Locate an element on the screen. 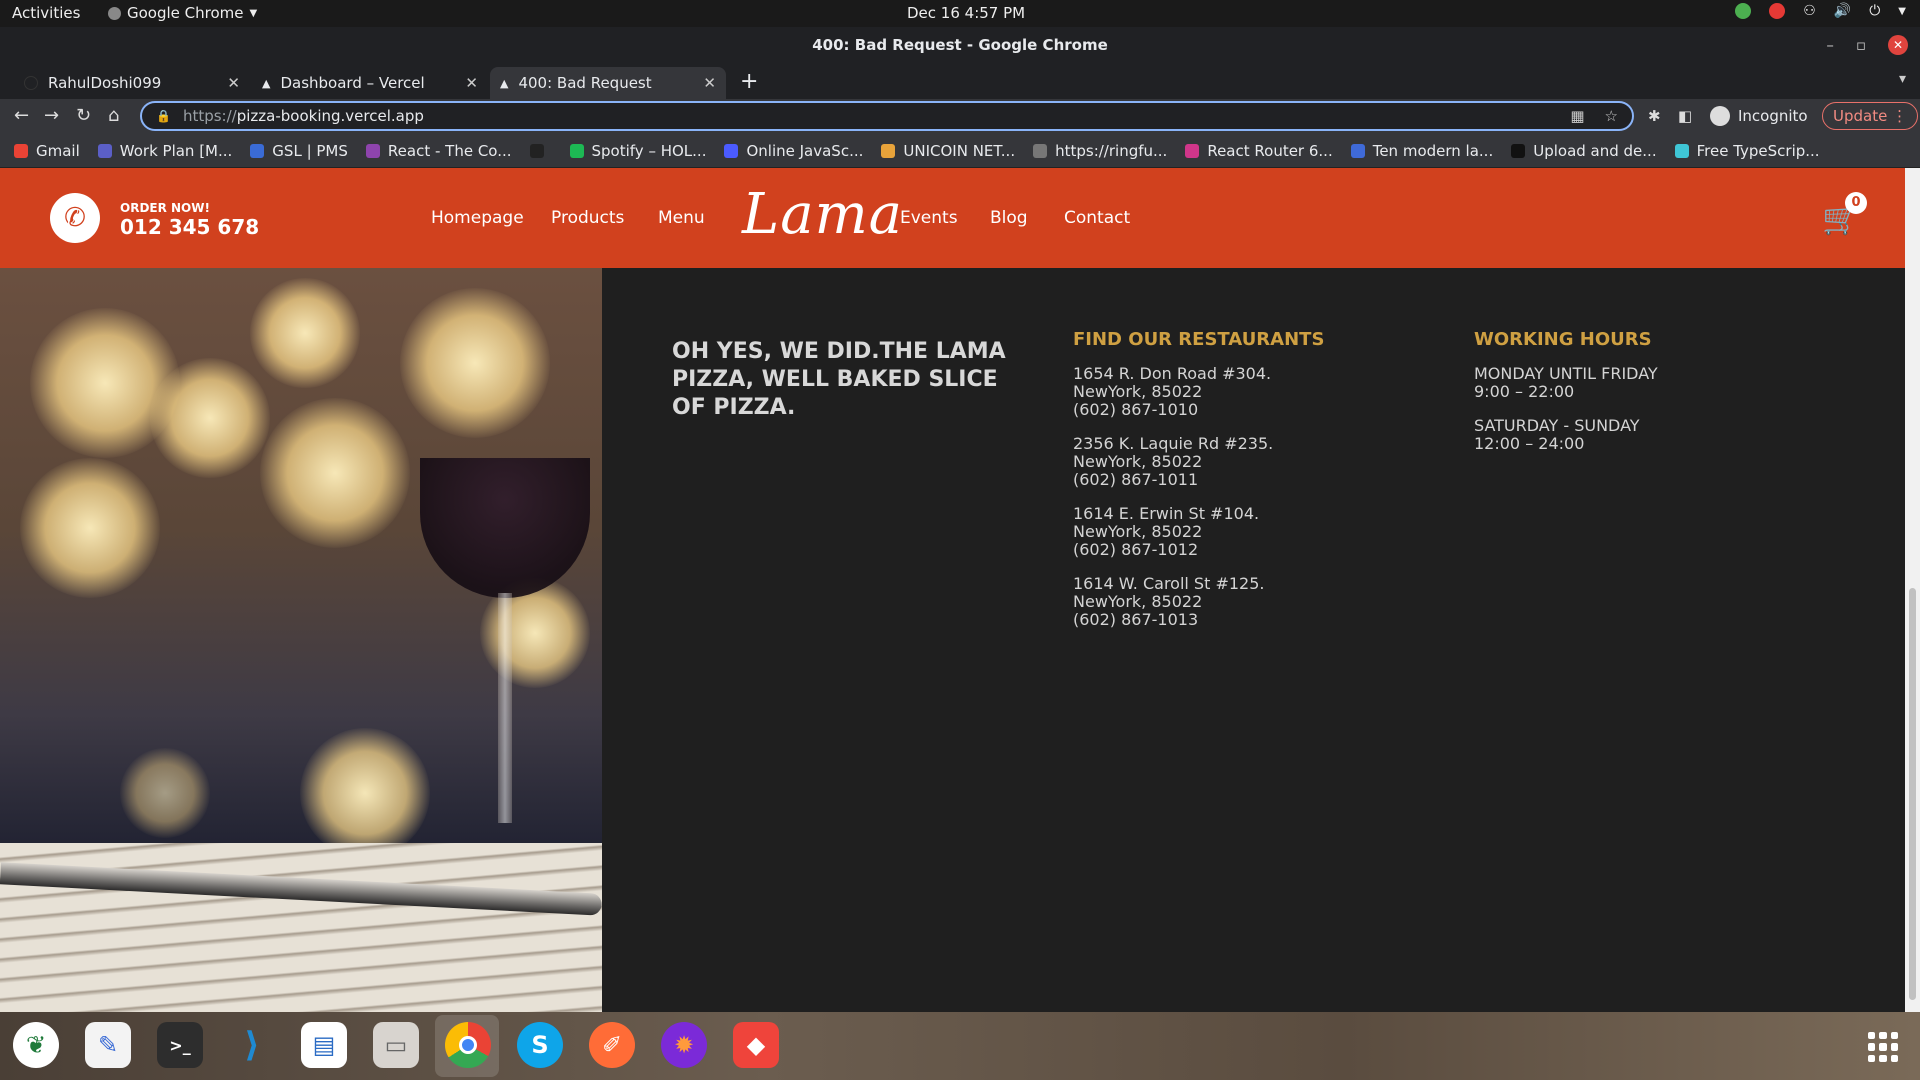 This screenshot has width=1920, height=1080. tab-search-icon: ▾ is located at coordinates (1902, 79).